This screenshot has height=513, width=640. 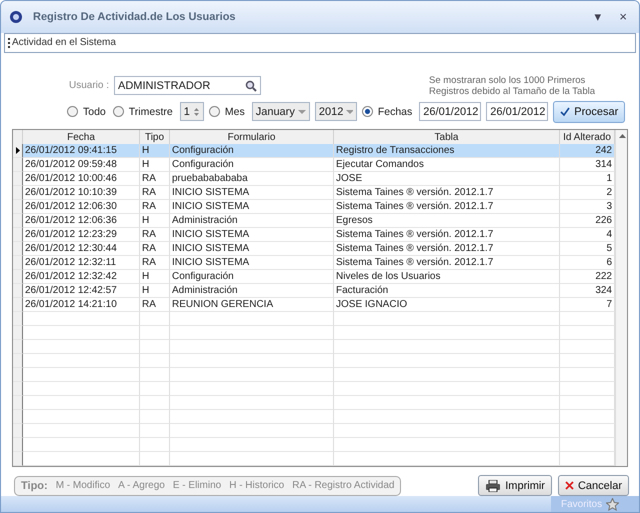 What do you see at coordinates (81, 249) in the screenshot?
I see `table-cell: 26/01/2012 12:30:44` at bounding box center [81, 249].